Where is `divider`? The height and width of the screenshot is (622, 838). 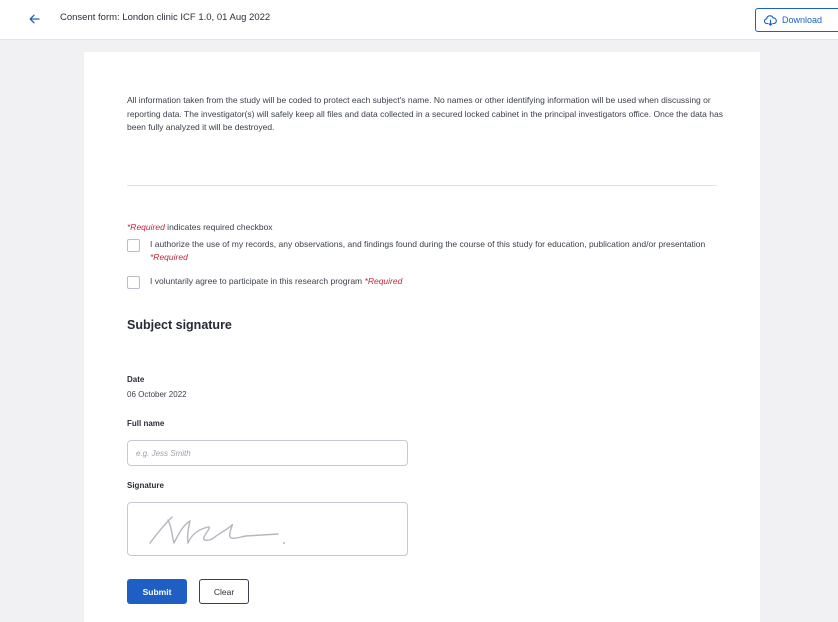 divider is located at coordinates (422, 185).